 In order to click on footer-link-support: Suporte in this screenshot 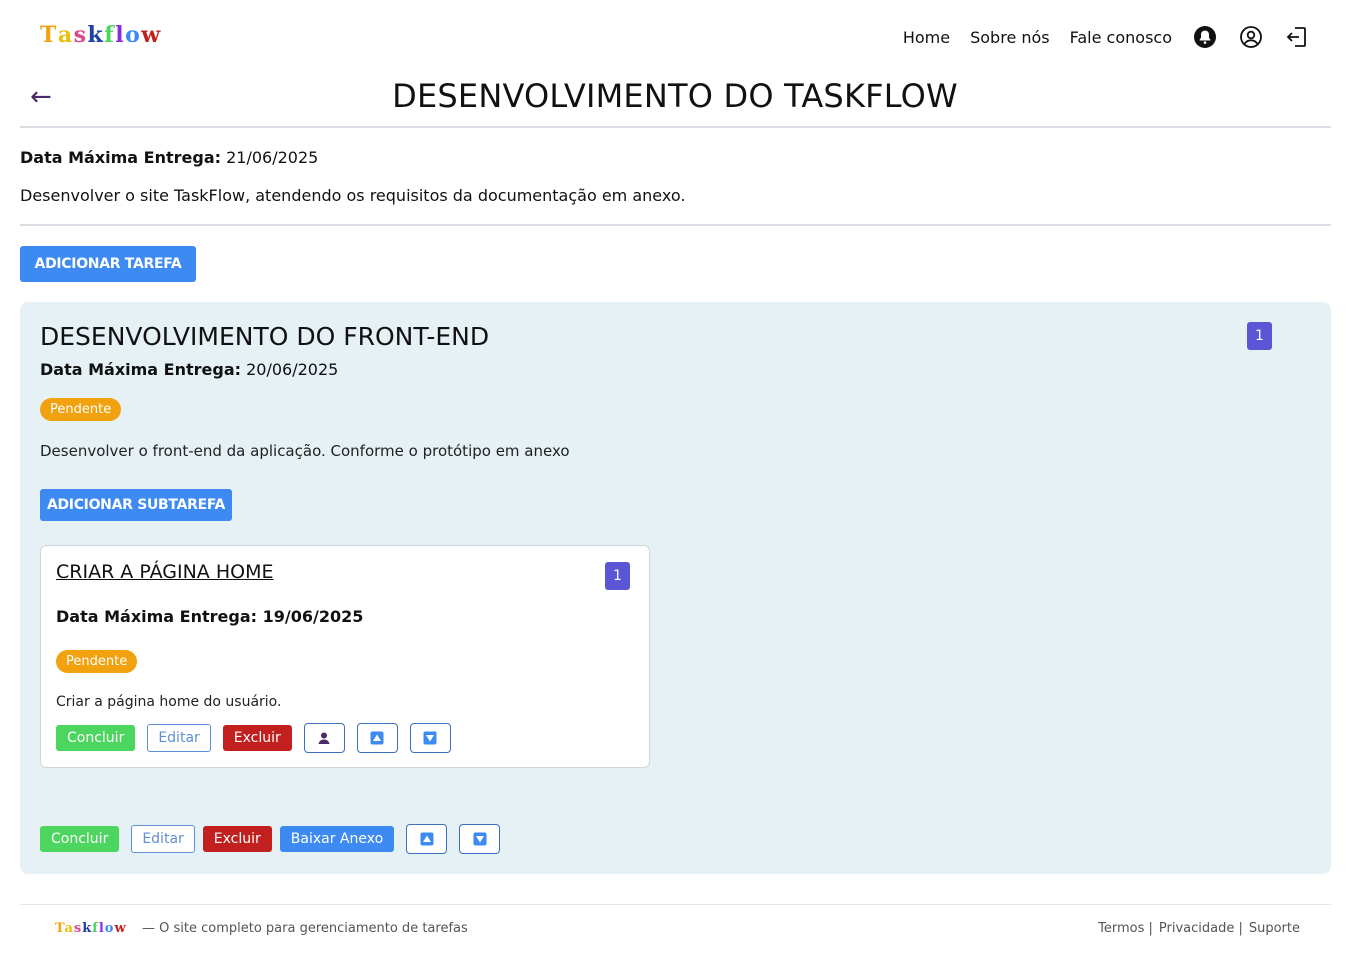, I will do `click(1274, 928)`.